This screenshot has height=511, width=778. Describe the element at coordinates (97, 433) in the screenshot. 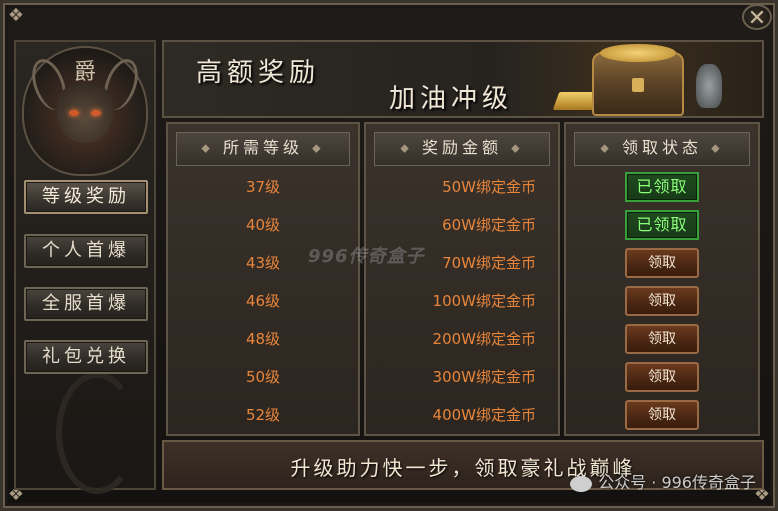

I see `serpent-decoration` at that location.